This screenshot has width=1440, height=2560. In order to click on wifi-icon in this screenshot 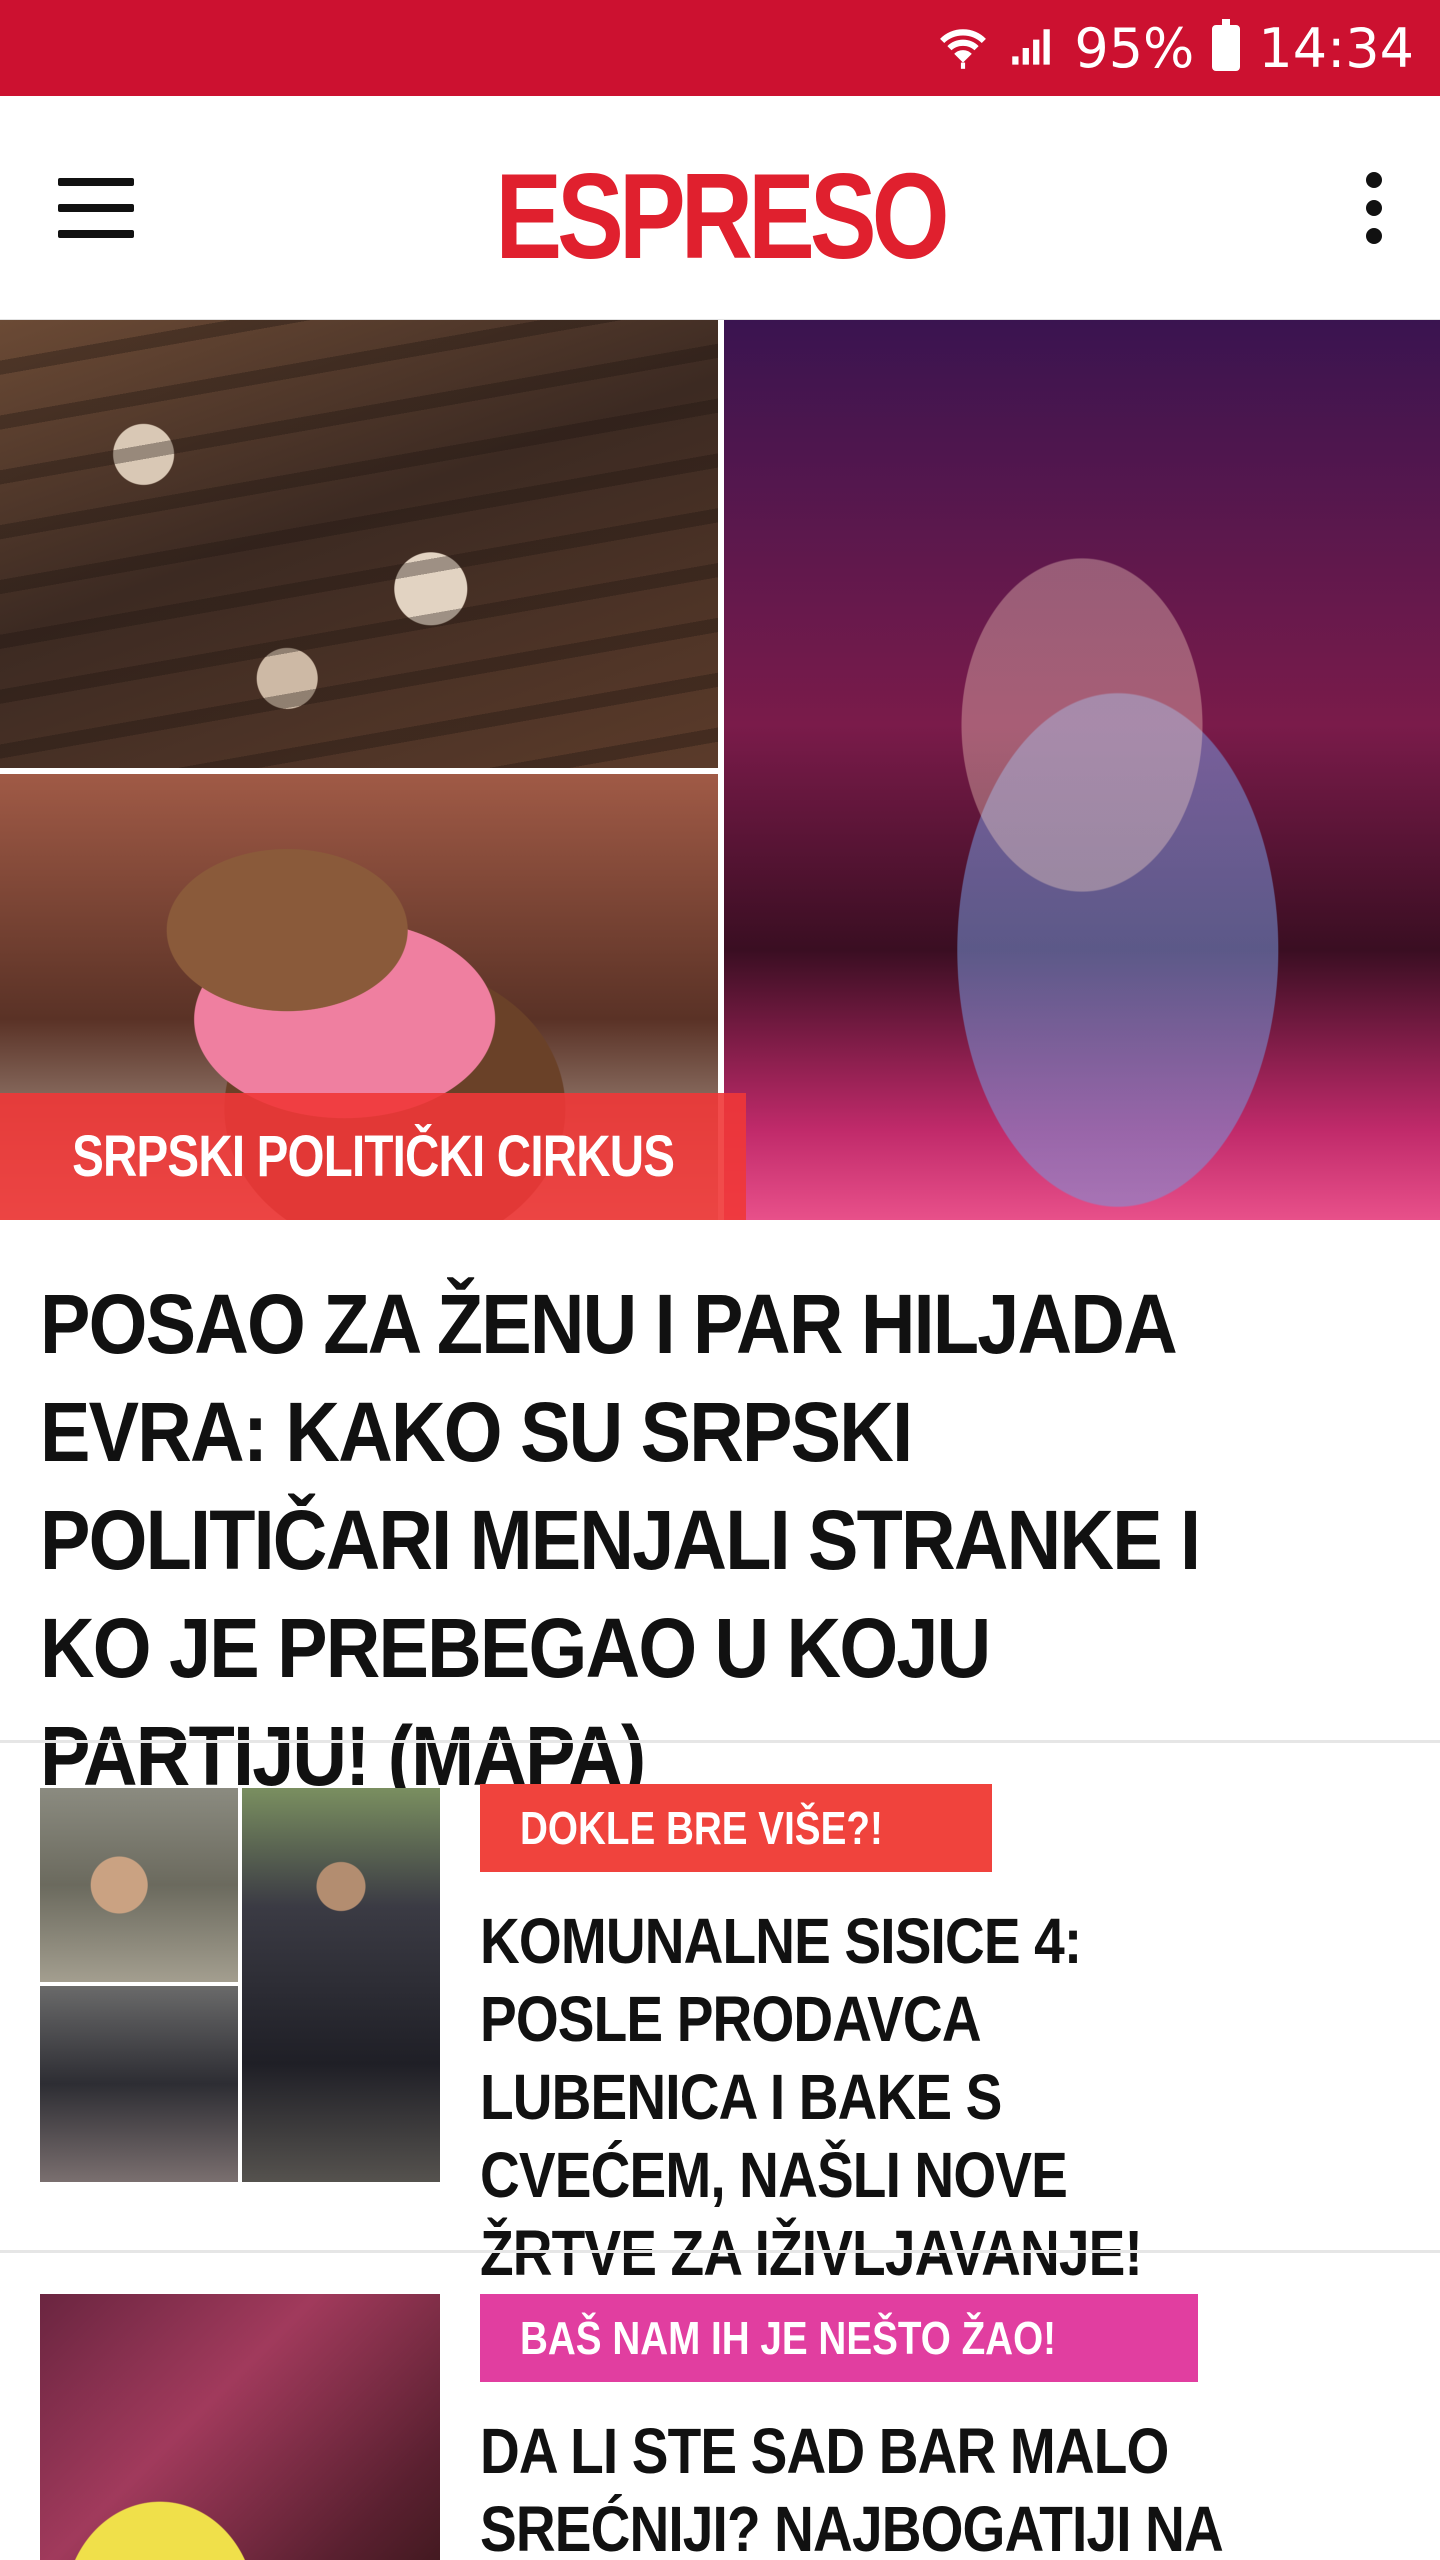, I will do `click(963, 48)`.